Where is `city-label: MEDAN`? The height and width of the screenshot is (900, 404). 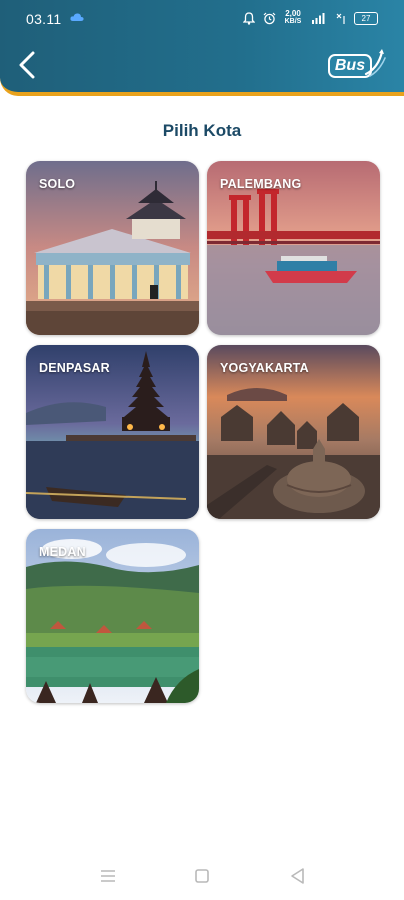 city-label: MEDAN is located at coordinates (62, 552).